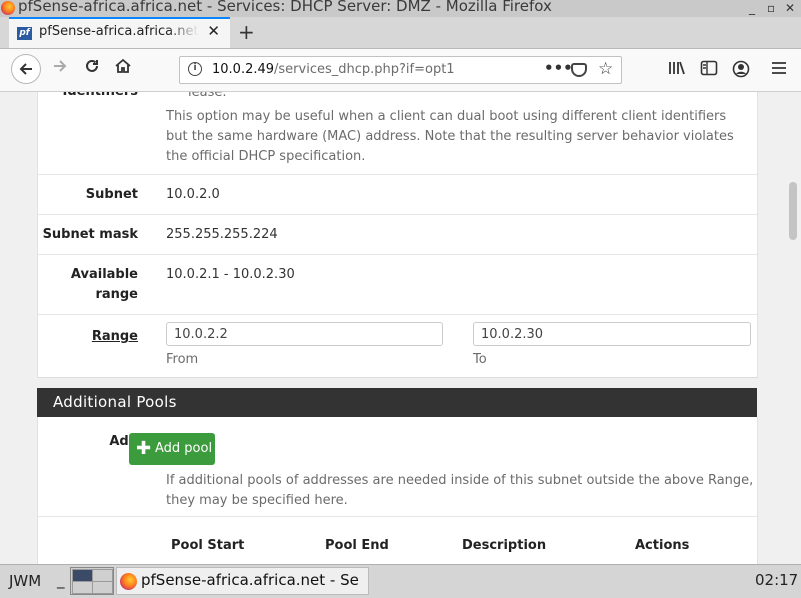 The height and width of the screenshot is (598, 801). I want to click on subnet-label: Subnet, so click(111, 194).